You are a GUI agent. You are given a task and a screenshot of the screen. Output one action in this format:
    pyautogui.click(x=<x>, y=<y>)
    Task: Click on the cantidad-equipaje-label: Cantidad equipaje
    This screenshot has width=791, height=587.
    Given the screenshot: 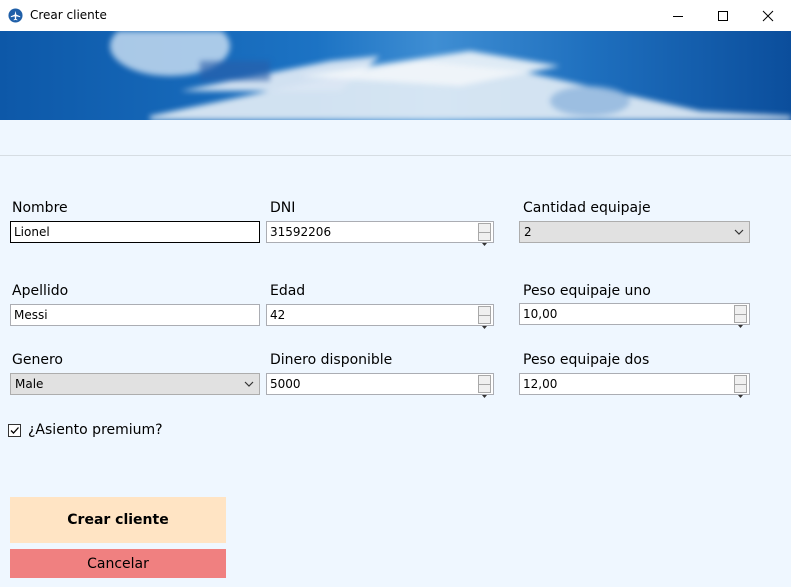 What is the action you would take?
    pyautogui.click(x=587, y=208)
    